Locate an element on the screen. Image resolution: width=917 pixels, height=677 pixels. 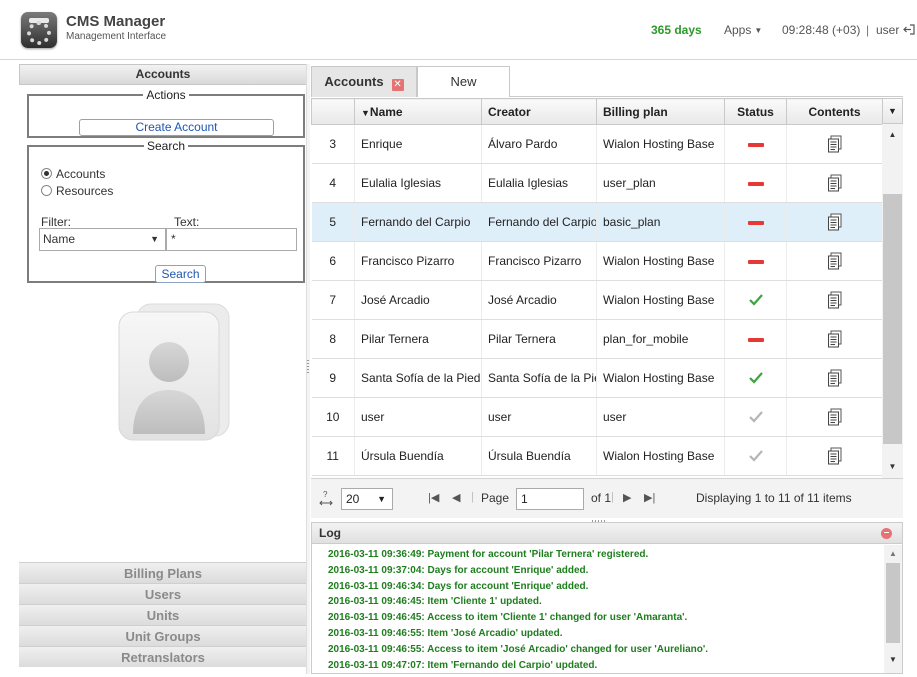
row-number: 8 is located at coordinates (333, 339).